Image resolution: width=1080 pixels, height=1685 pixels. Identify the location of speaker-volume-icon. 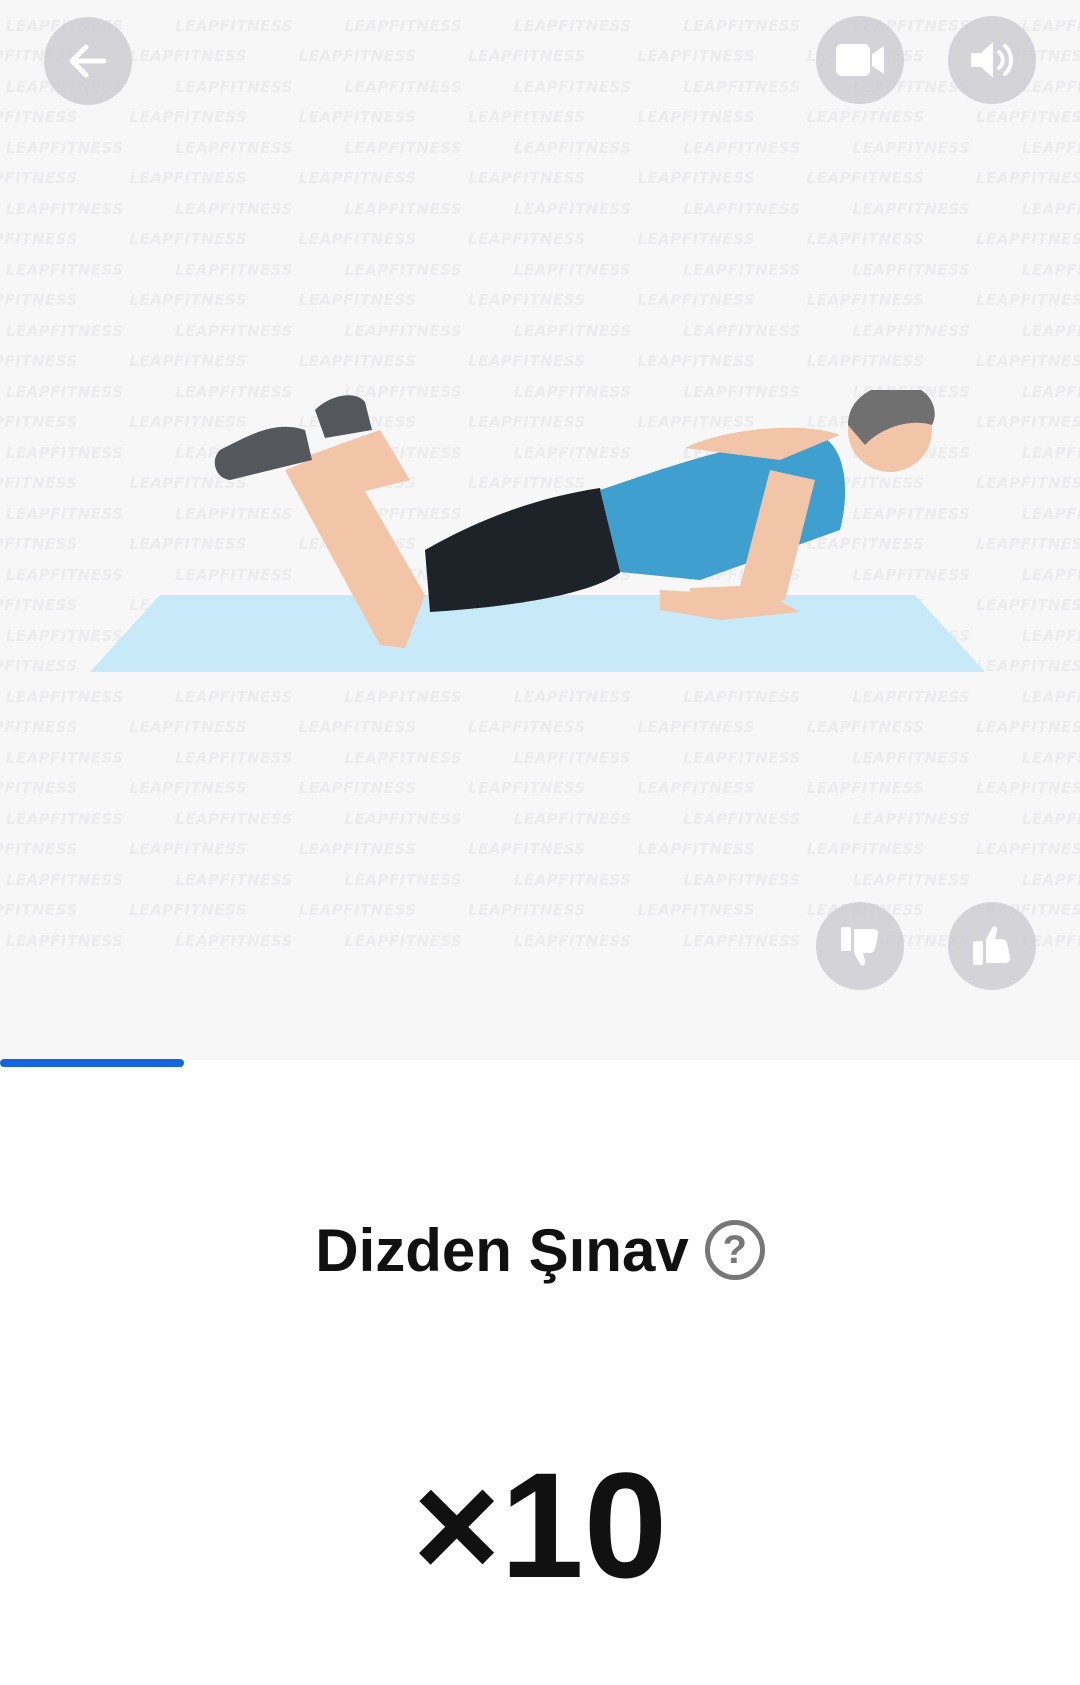
(992, 60).